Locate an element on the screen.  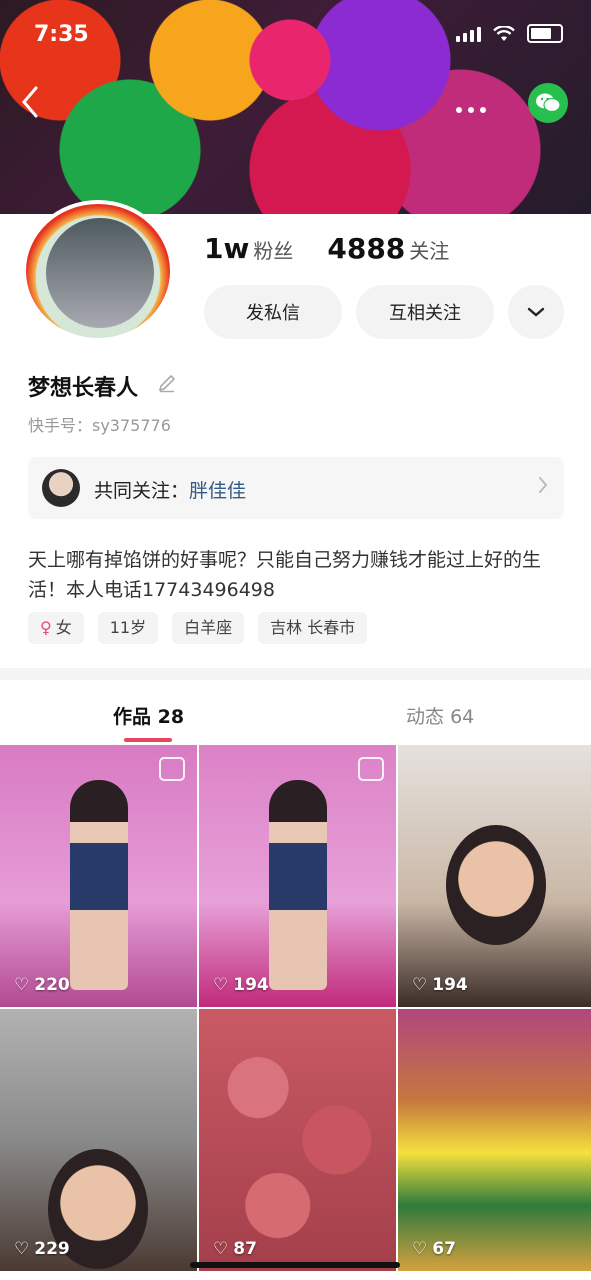
following-stat: 4888 关注 is located at coordinates (388, 248).